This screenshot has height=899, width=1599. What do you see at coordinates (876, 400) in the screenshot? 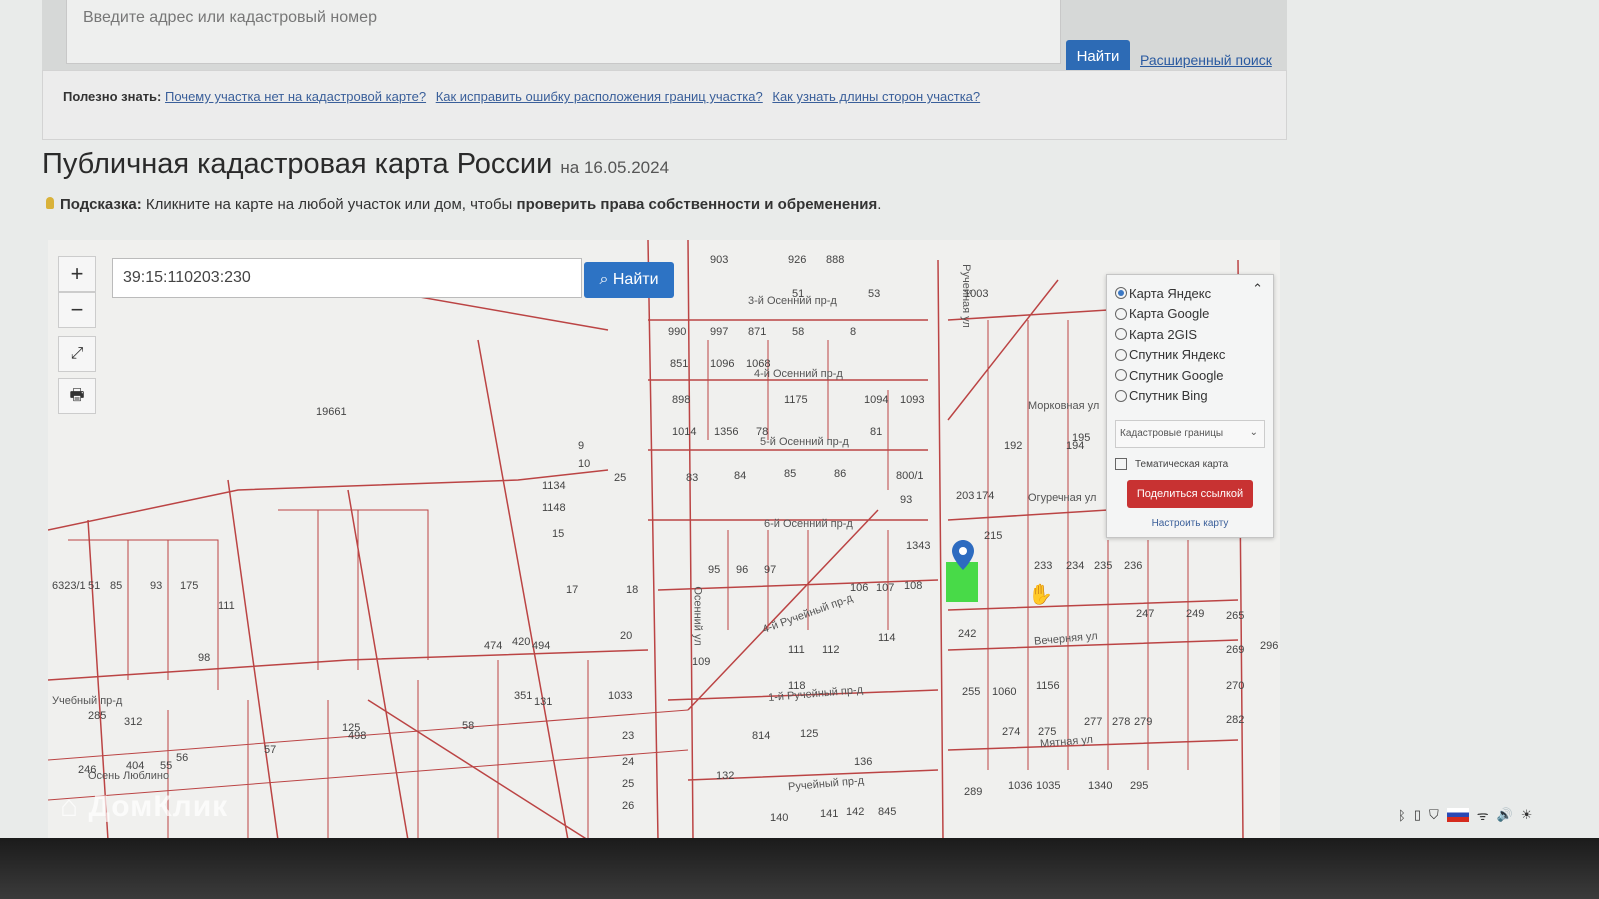
I see `parcel-number: 1094` at bounding box center [876, 400].